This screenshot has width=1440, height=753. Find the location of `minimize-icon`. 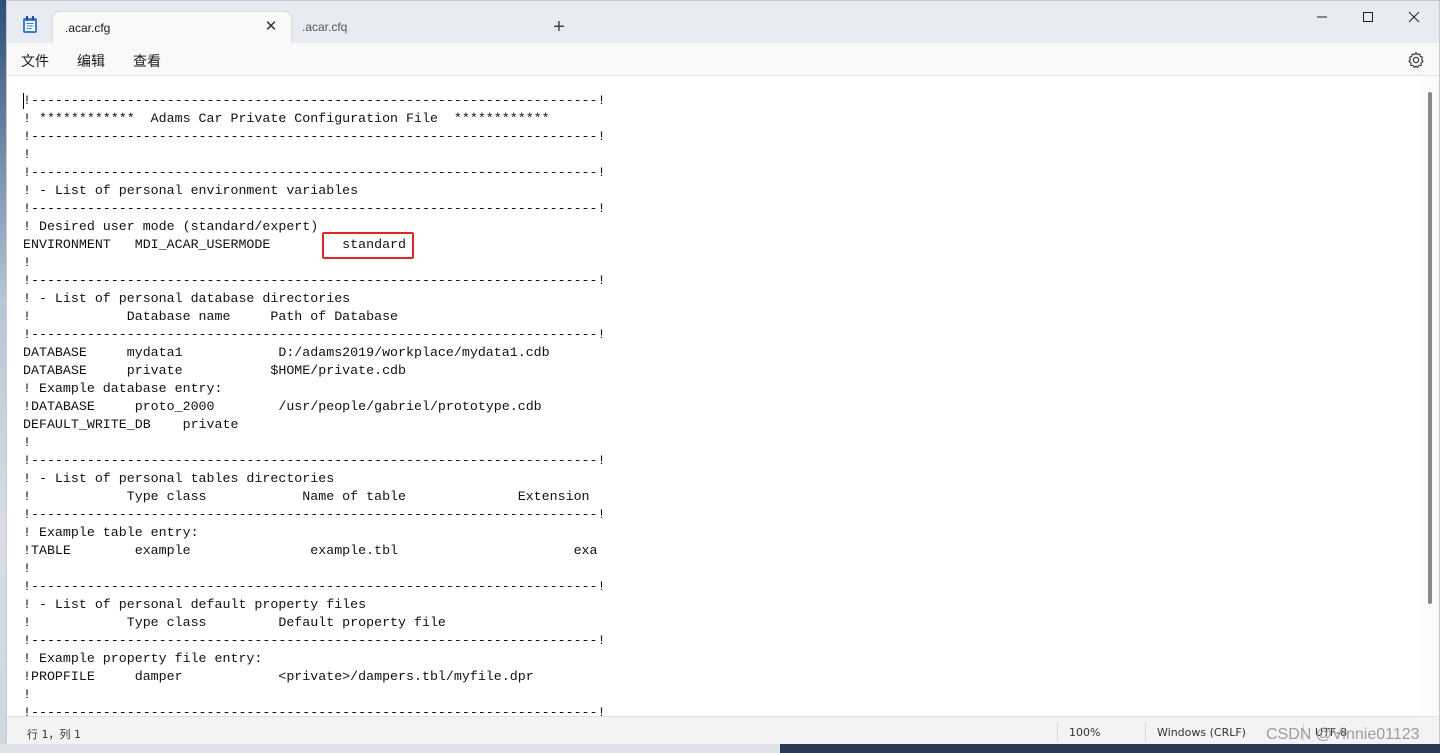

minimize-icon is located at coordinates (1322, 17).